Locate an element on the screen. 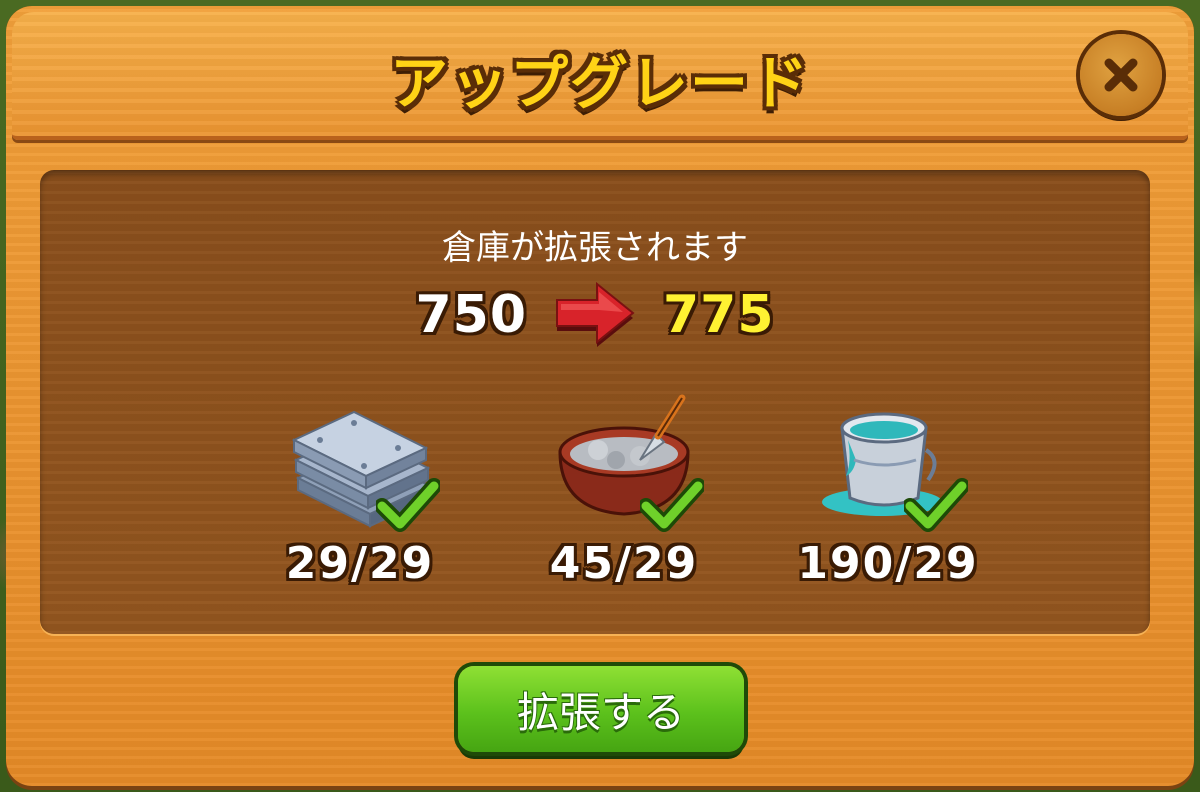 The height and width of the screenshot is (792, 1200). capacity-new: 775 is located at coordinates (719, 315).